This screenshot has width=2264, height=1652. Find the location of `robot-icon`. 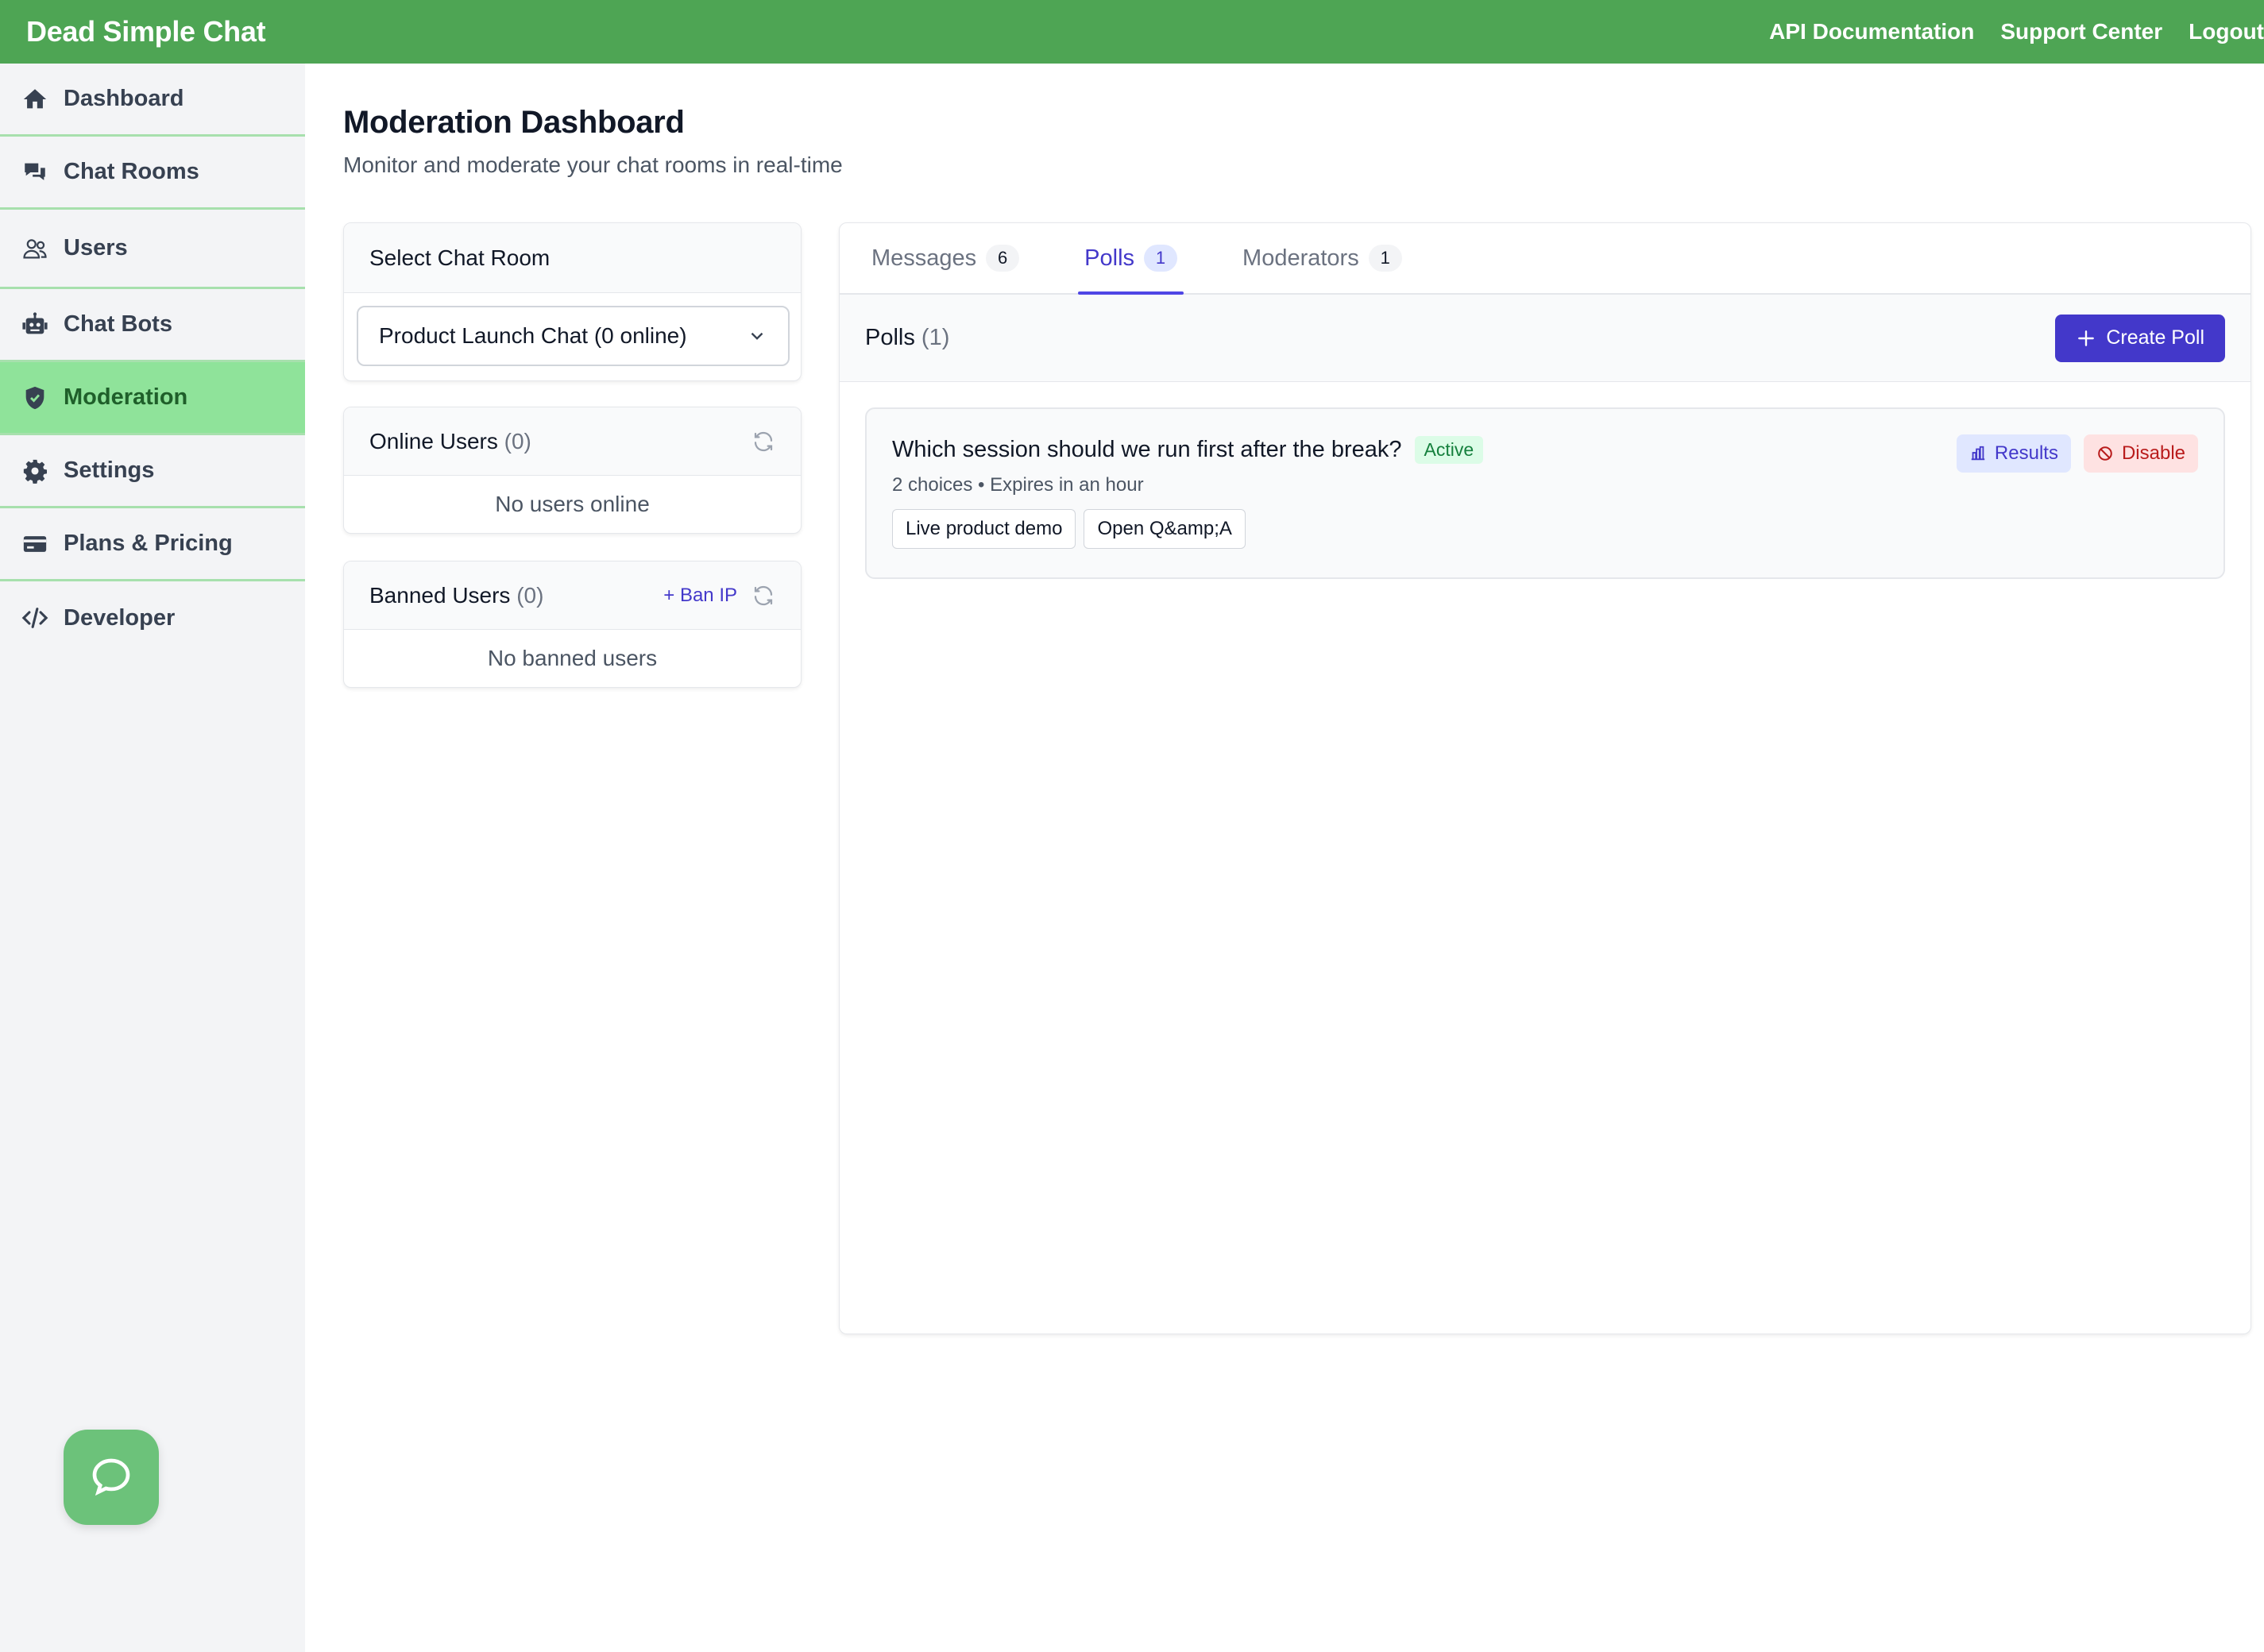

robot-icon is located at coordinates (35, 325).